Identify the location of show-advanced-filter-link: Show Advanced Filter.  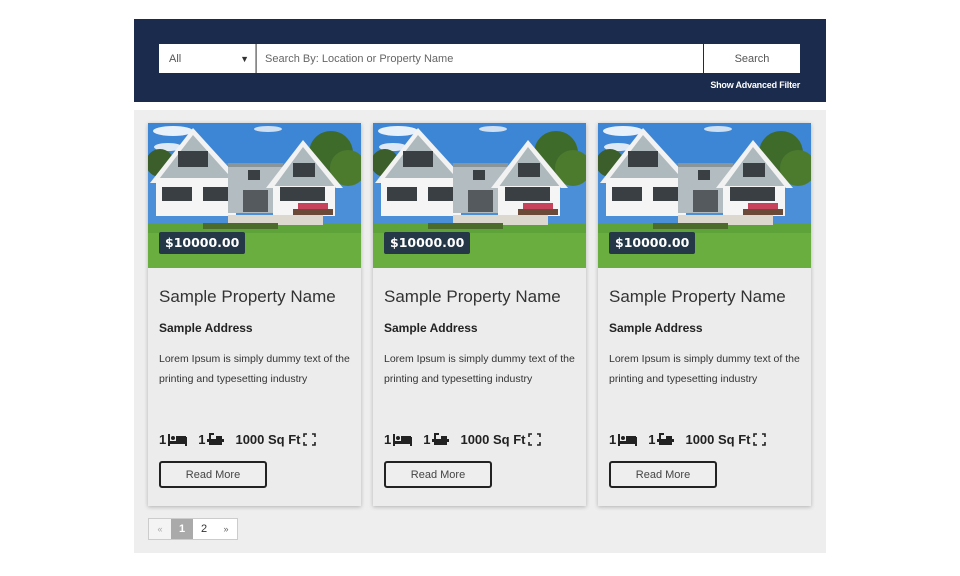
(755, 85).